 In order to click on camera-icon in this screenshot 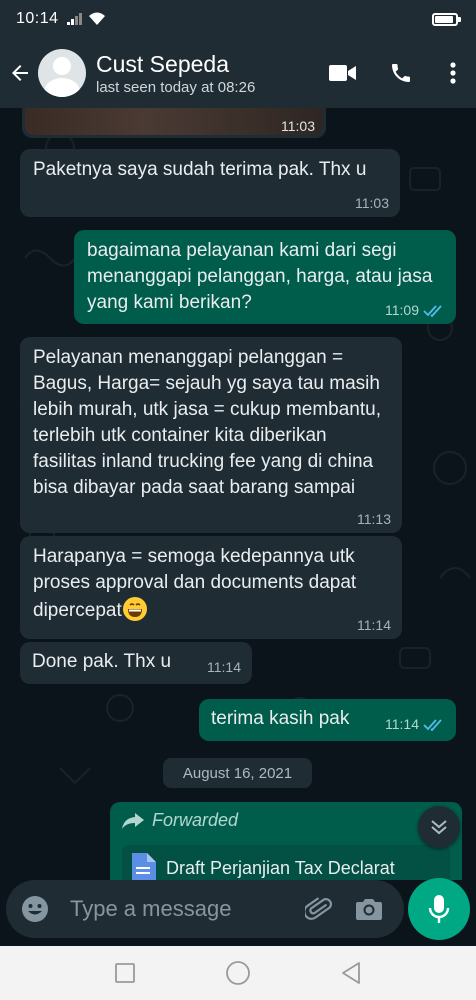, I will do `click(369, 909)`.